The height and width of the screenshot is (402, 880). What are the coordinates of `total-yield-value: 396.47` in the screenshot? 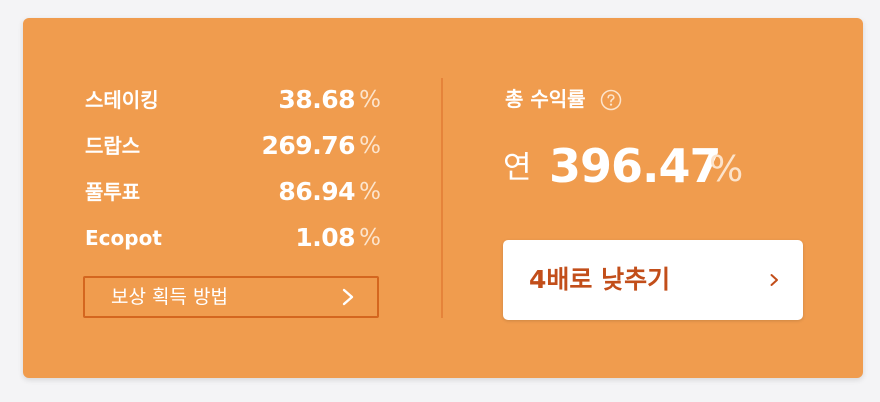 It's located at (635, 166).